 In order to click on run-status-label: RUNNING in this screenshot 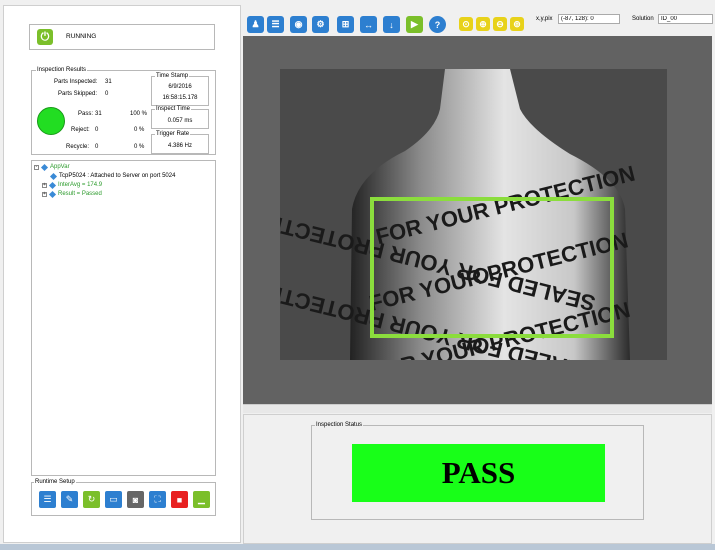, I will do `click(81, 36)`.